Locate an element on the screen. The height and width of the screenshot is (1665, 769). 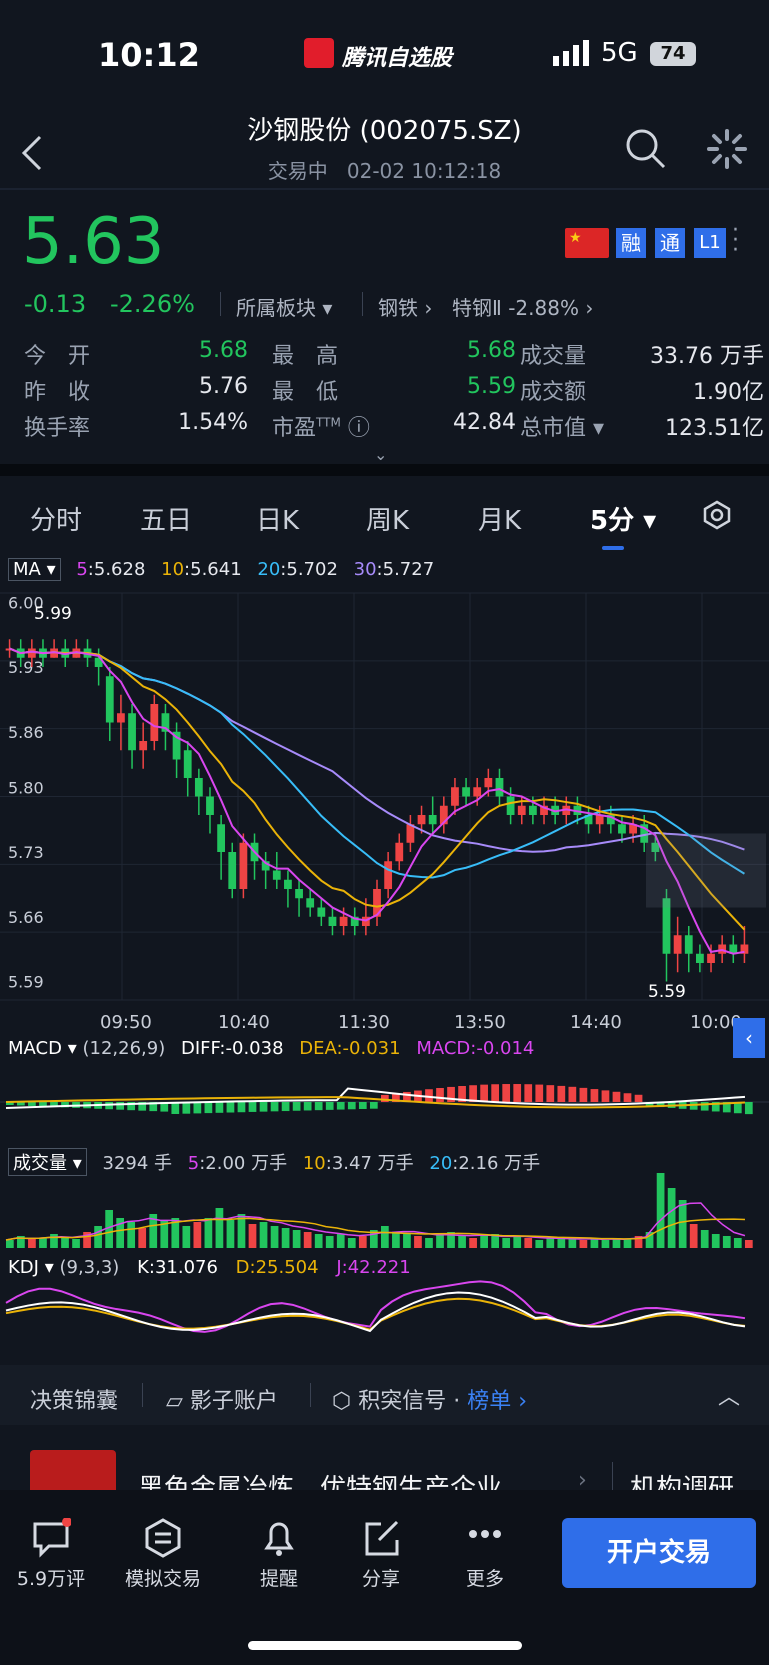
tab-monthly-k: 月K is located at coordinates (499, 518).